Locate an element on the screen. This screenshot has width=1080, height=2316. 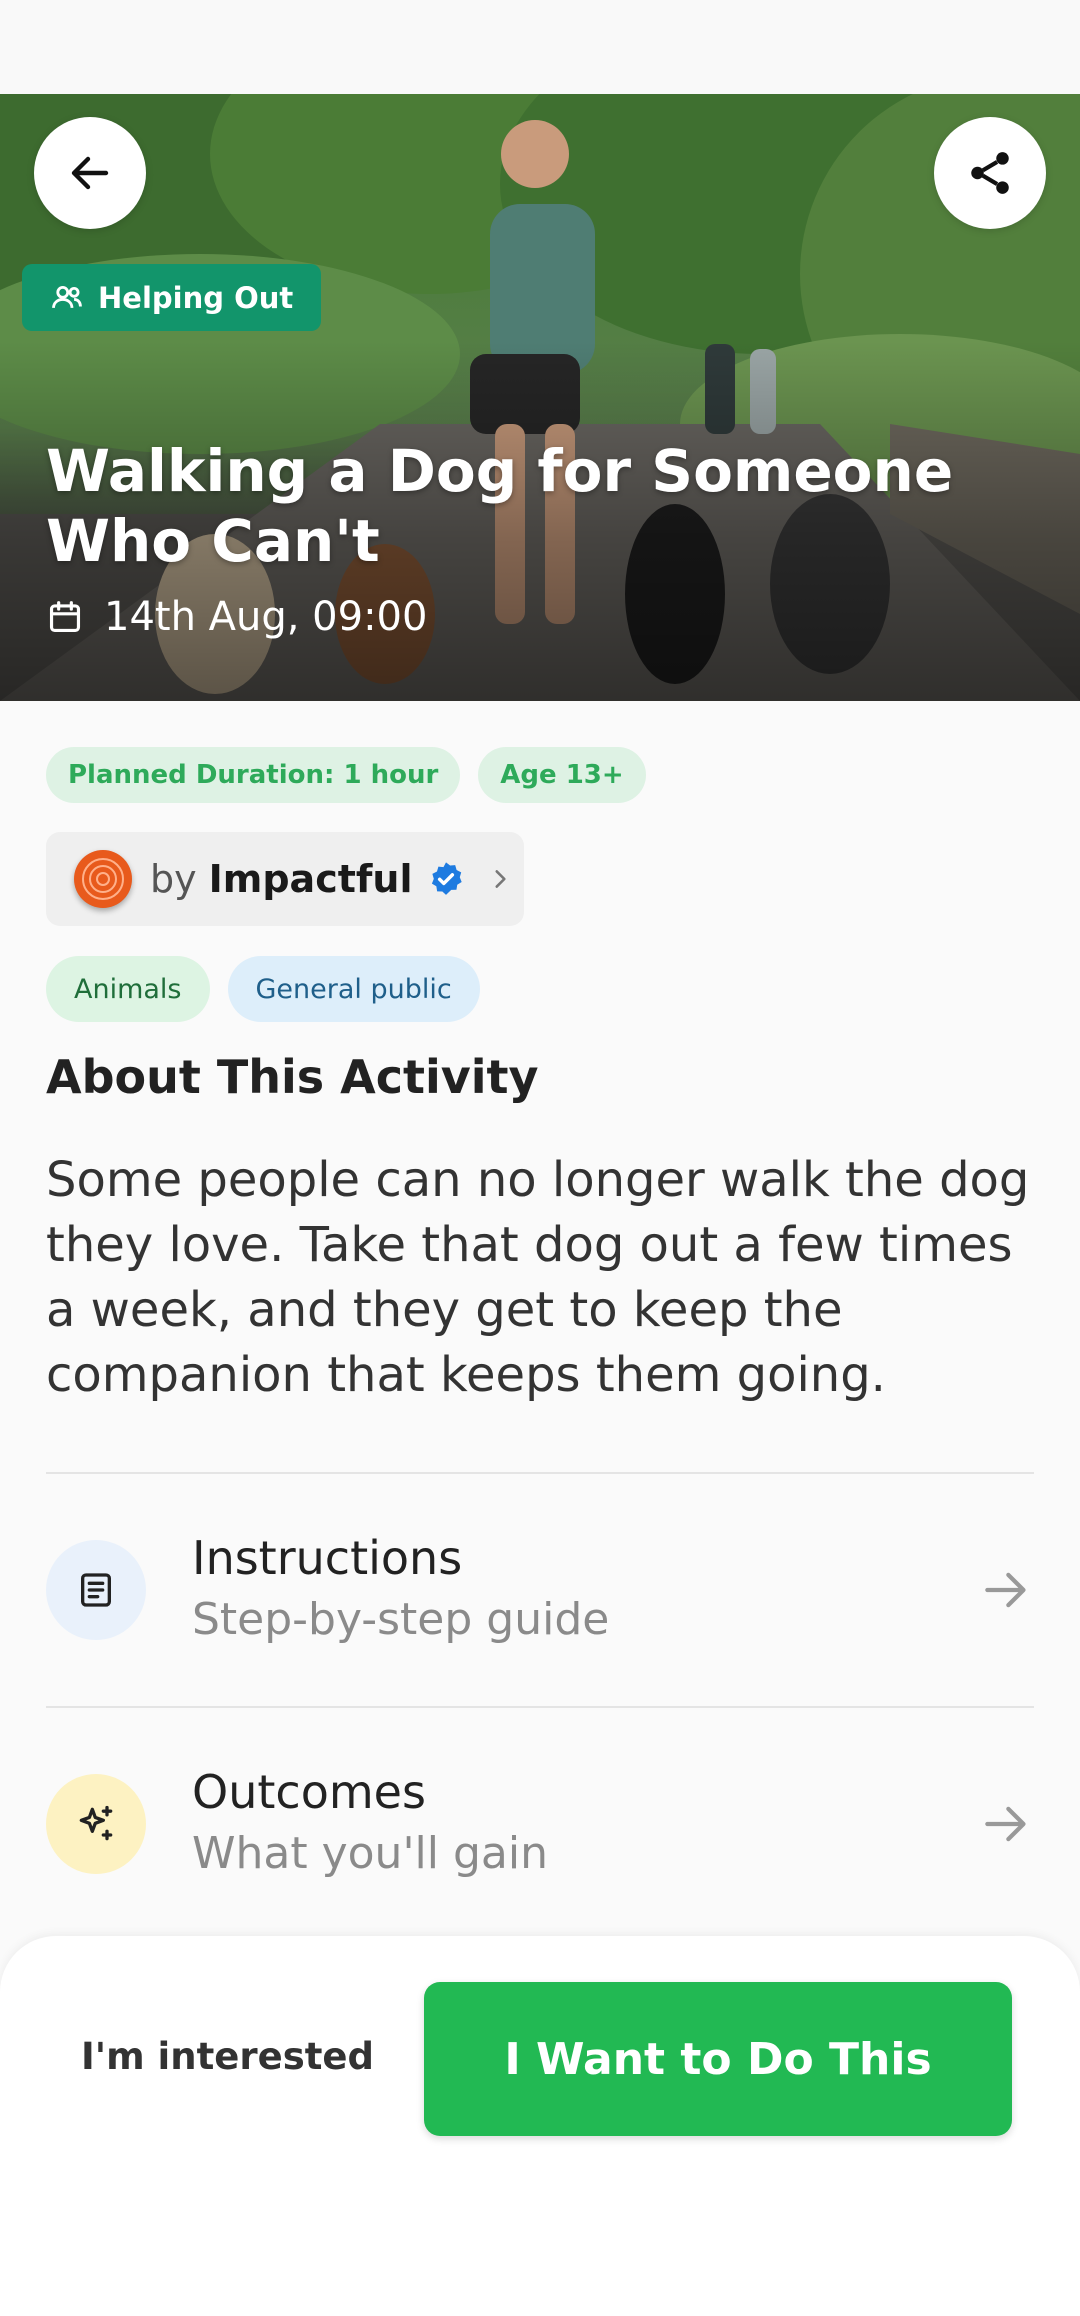
instructions-subtitle: Step-by-step guide is located at coordinates (401, 1619).